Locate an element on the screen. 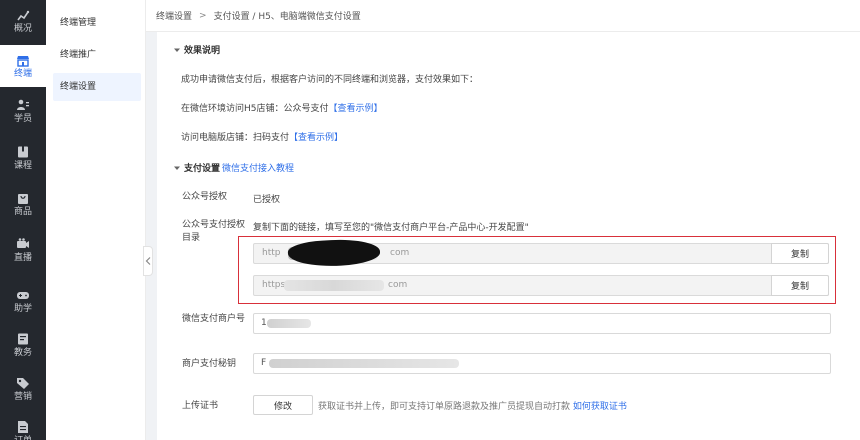  gamepad-icon is located at coordinates (23, 295).